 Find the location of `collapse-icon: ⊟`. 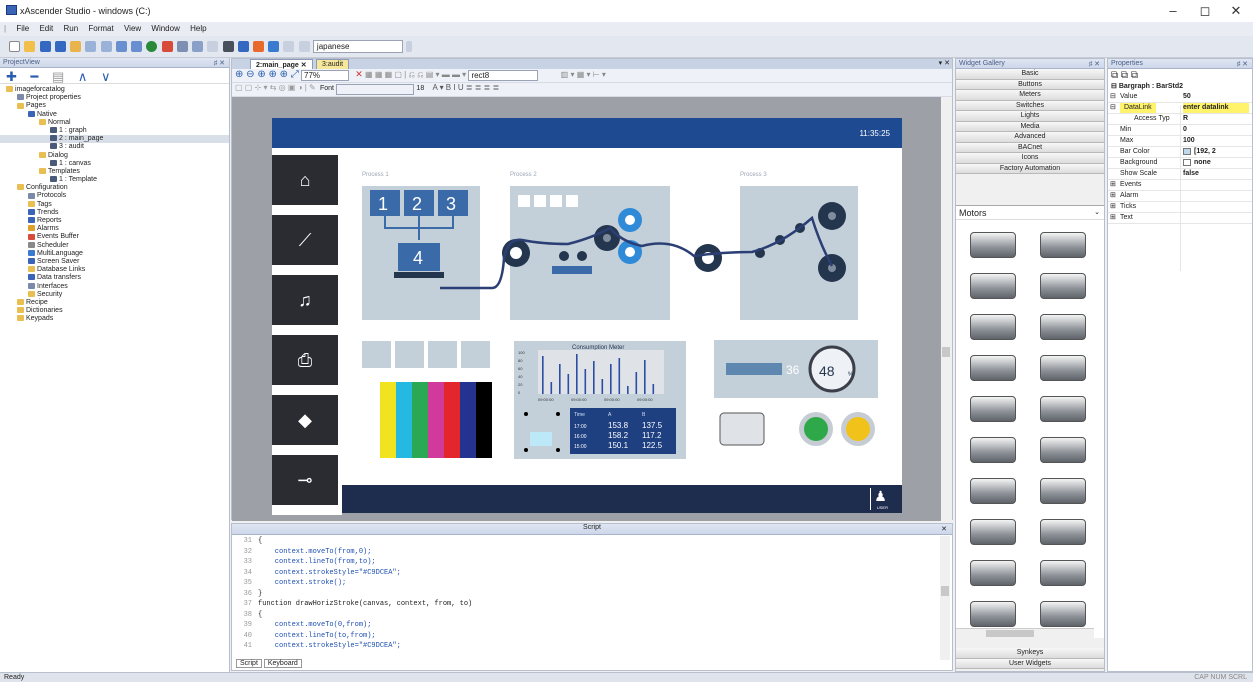

collapse-icon: ⊟ is located at coordinates (1115, 86).